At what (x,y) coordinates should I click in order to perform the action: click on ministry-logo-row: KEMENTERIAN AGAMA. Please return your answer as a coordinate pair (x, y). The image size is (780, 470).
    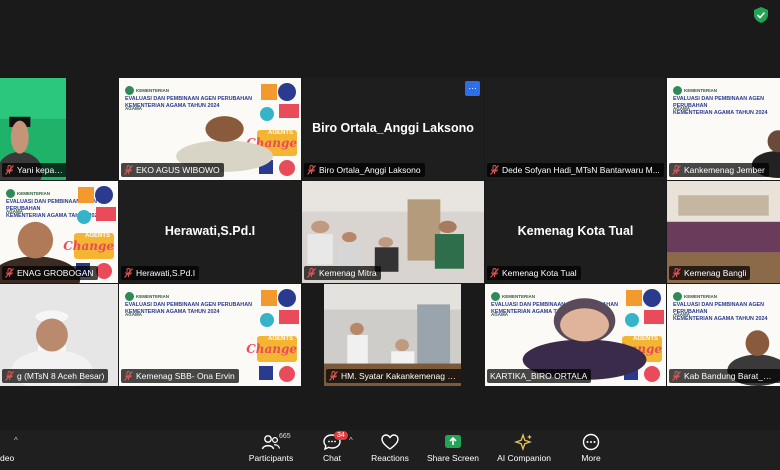
    Looking at the image, I should click on (155, 302).